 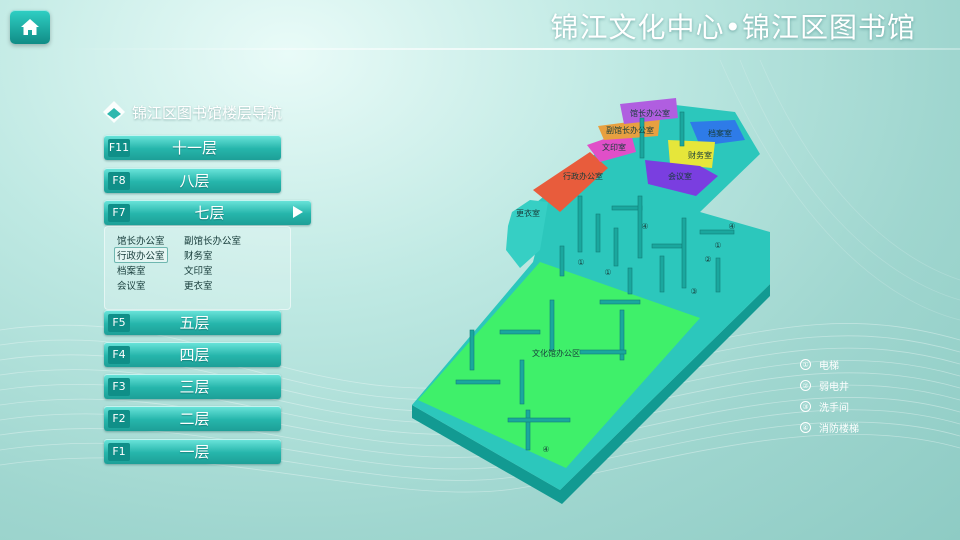 What do you see at coordinates (805, 385) in the screenshot?
I see `legend-number: ②` at bounding box center [805, 385].